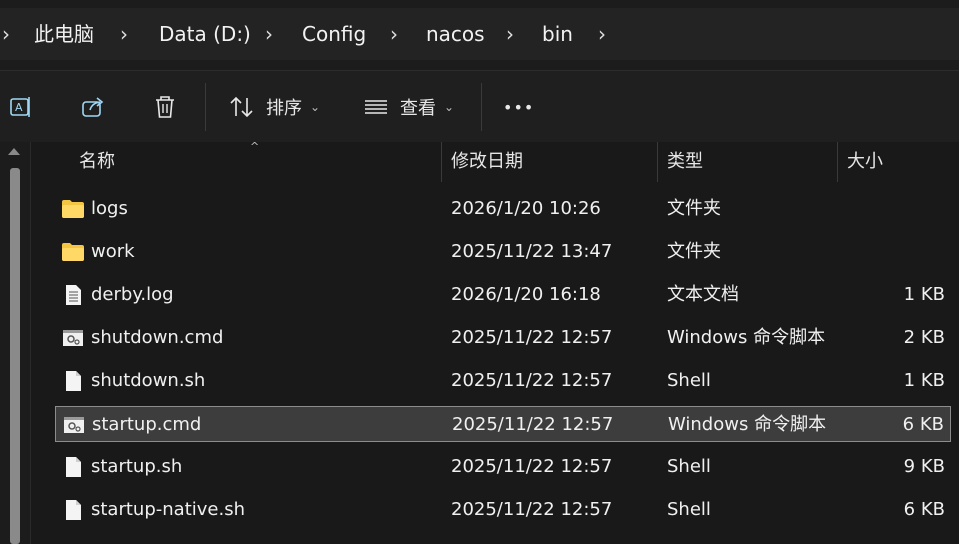 This screenshot has height=544, width=959. I want to click on file-row: logs 2026/1/20 10:26 文件夹, so click(503, 209).